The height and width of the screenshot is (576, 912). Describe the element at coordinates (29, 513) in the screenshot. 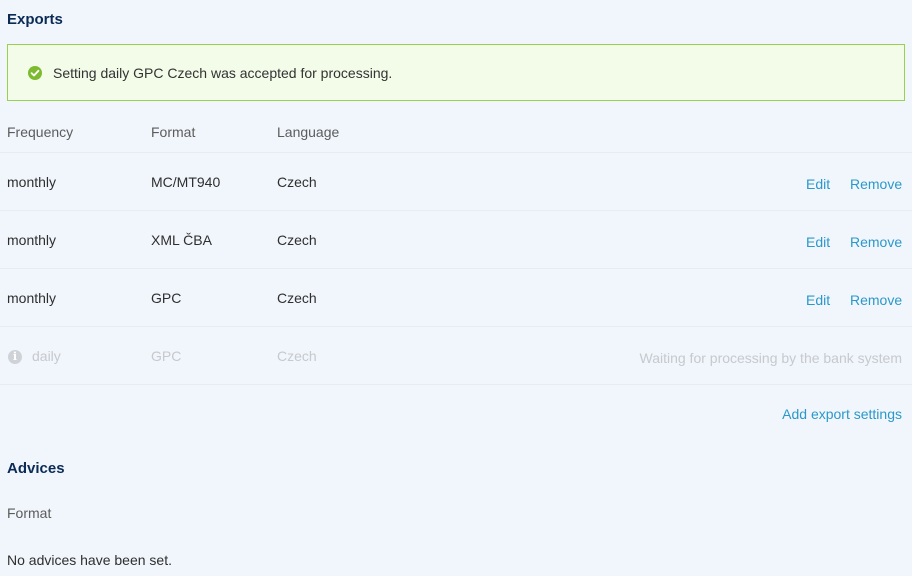

I see `advices-header-format: Format` at that location.